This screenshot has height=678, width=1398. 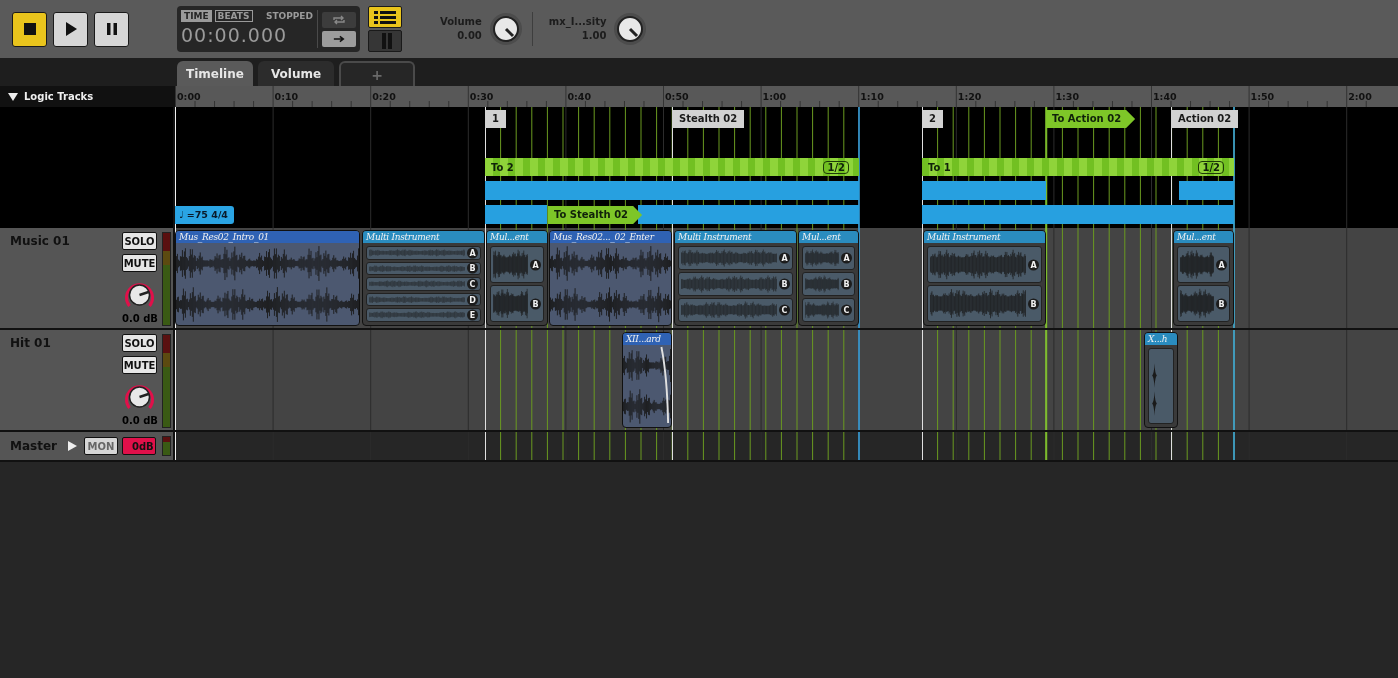 What do you see at coordinates (289, 16) in the screenshot?
I see `transport-status: STOPPED` at bounding box center [289, 16].